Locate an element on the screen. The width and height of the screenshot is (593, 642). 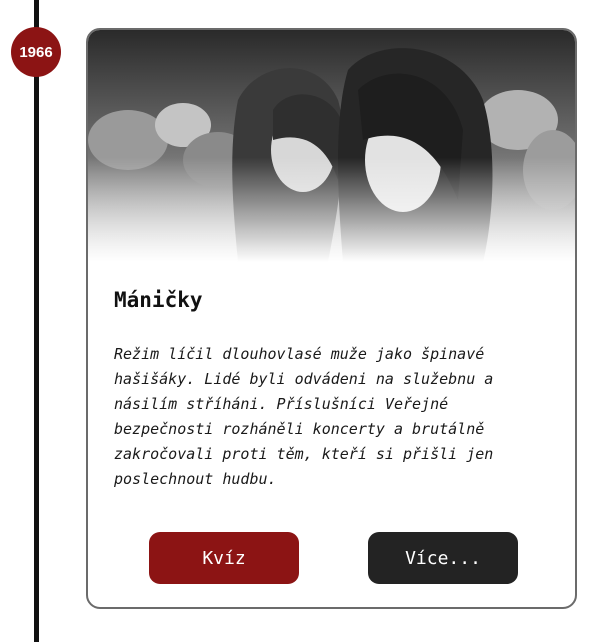
quiz-button: Kvíz is located at coordinates (224, 558).